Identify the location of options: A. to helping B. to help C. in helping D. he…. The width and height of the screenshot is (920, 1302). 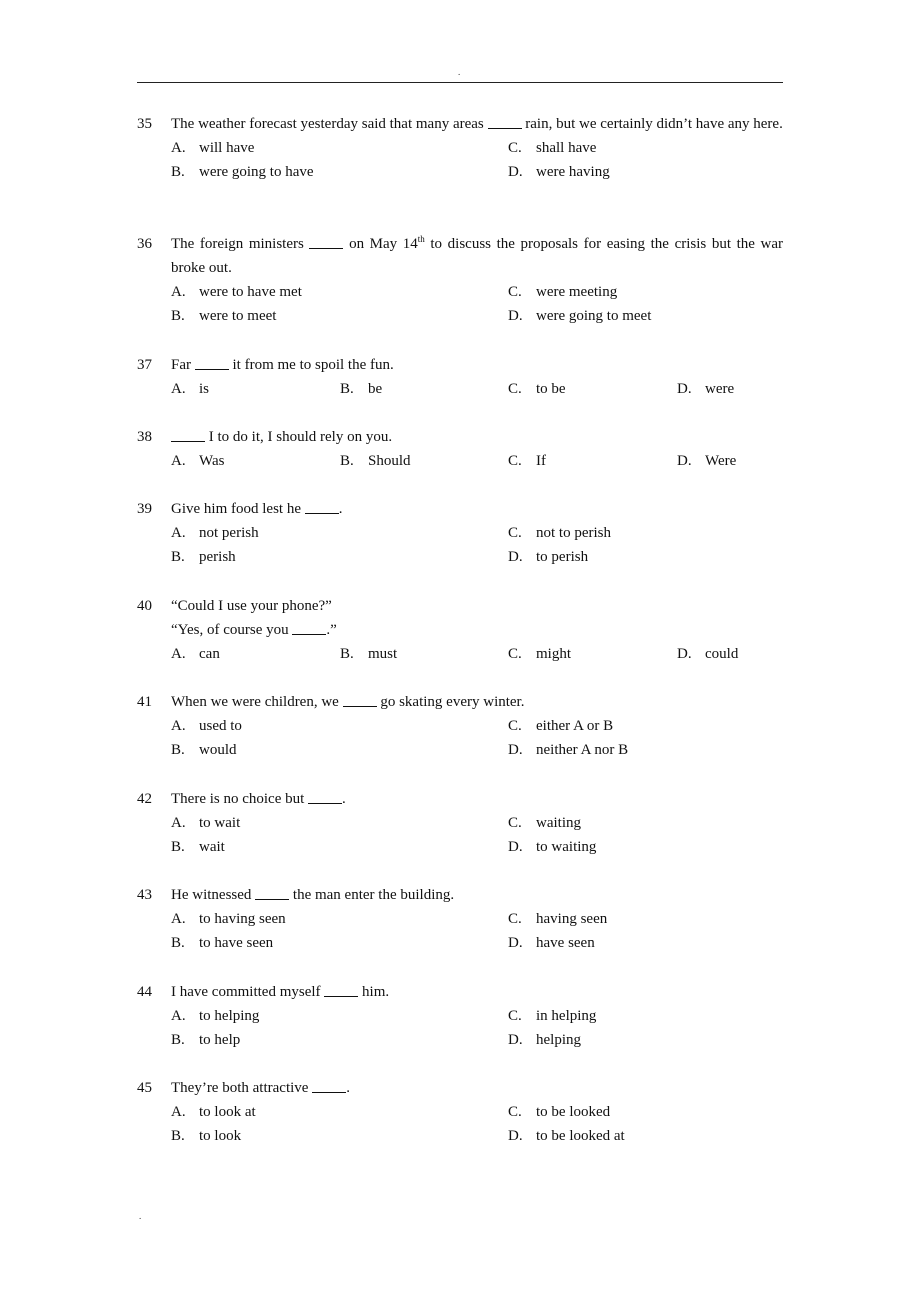
(477, 1028).